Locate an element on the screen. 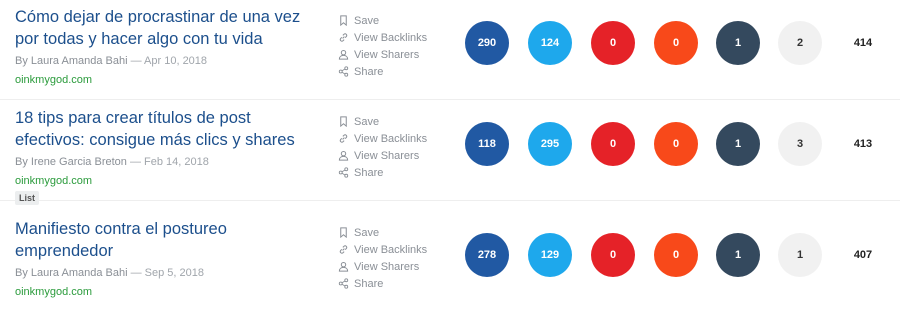 The image size is (900, 312). article-byline: By Laura Amanda Bahi — Sep 5, 2018 is located at coordinates (109, 273).